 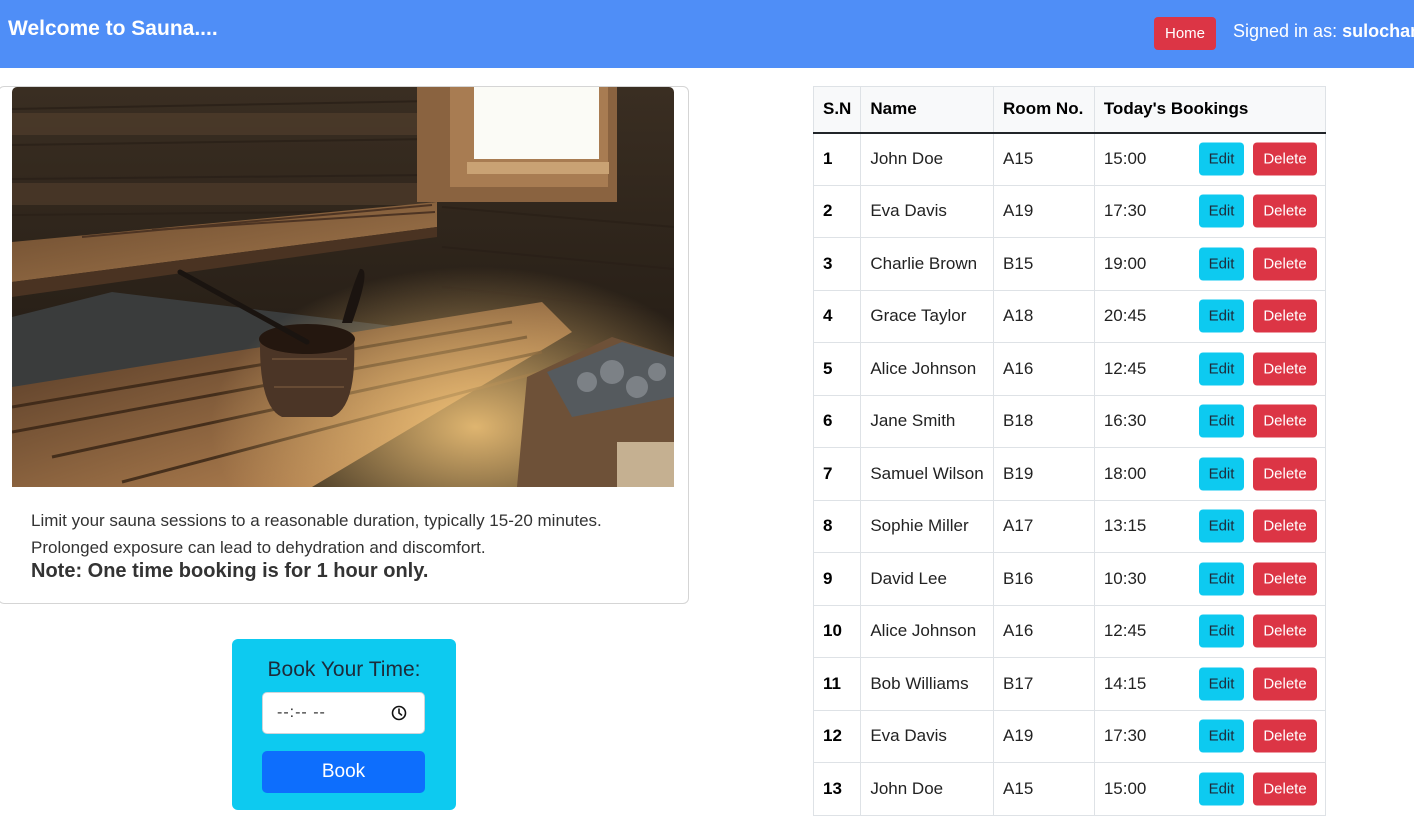 What do you see at coordinates (343, 713) in the screenshot?
I see `time-input: --:-- --` at bounding box center [343, 713].